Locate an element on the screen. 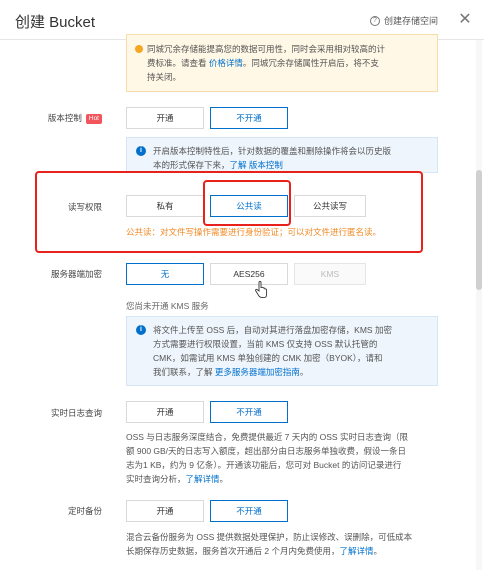 This screenshot has height=570, width=484. encryption-label: 服务器端加密 is located at coordinates (76, 274).